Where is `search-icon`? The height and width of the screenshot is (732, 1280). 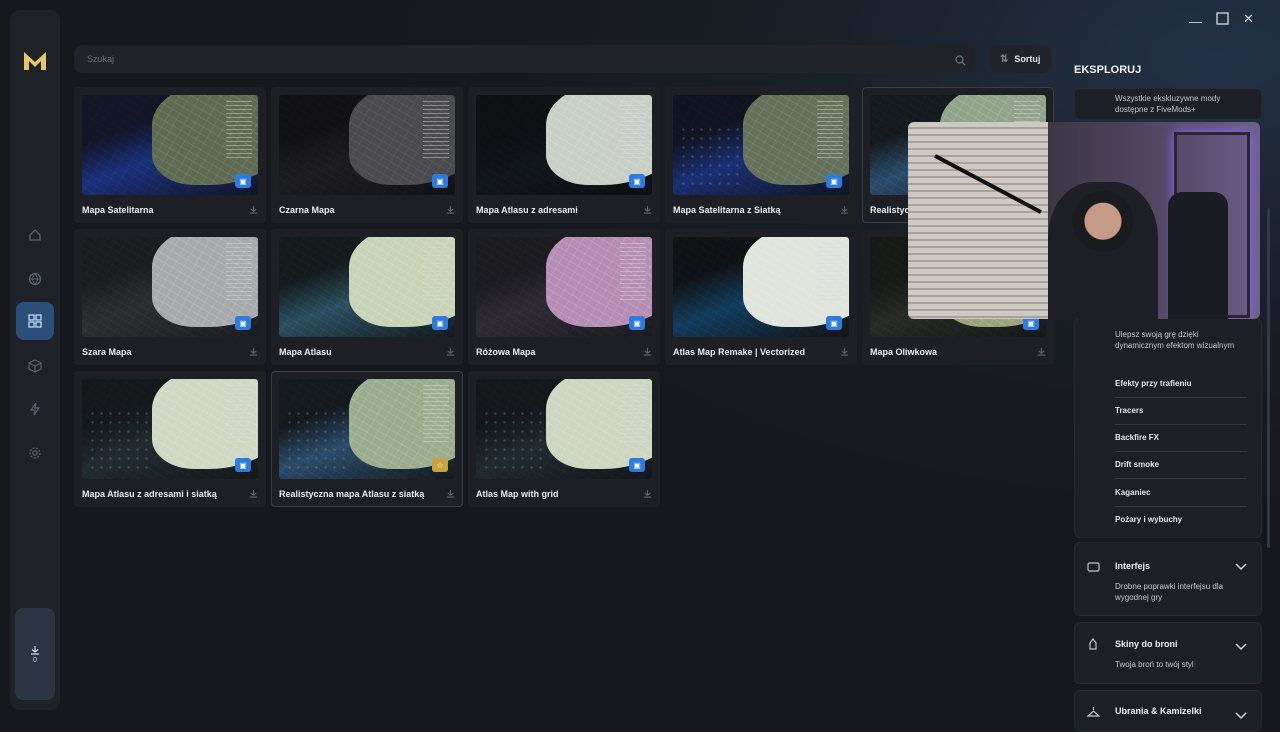 search-icon is located at coordinates (960, 62).